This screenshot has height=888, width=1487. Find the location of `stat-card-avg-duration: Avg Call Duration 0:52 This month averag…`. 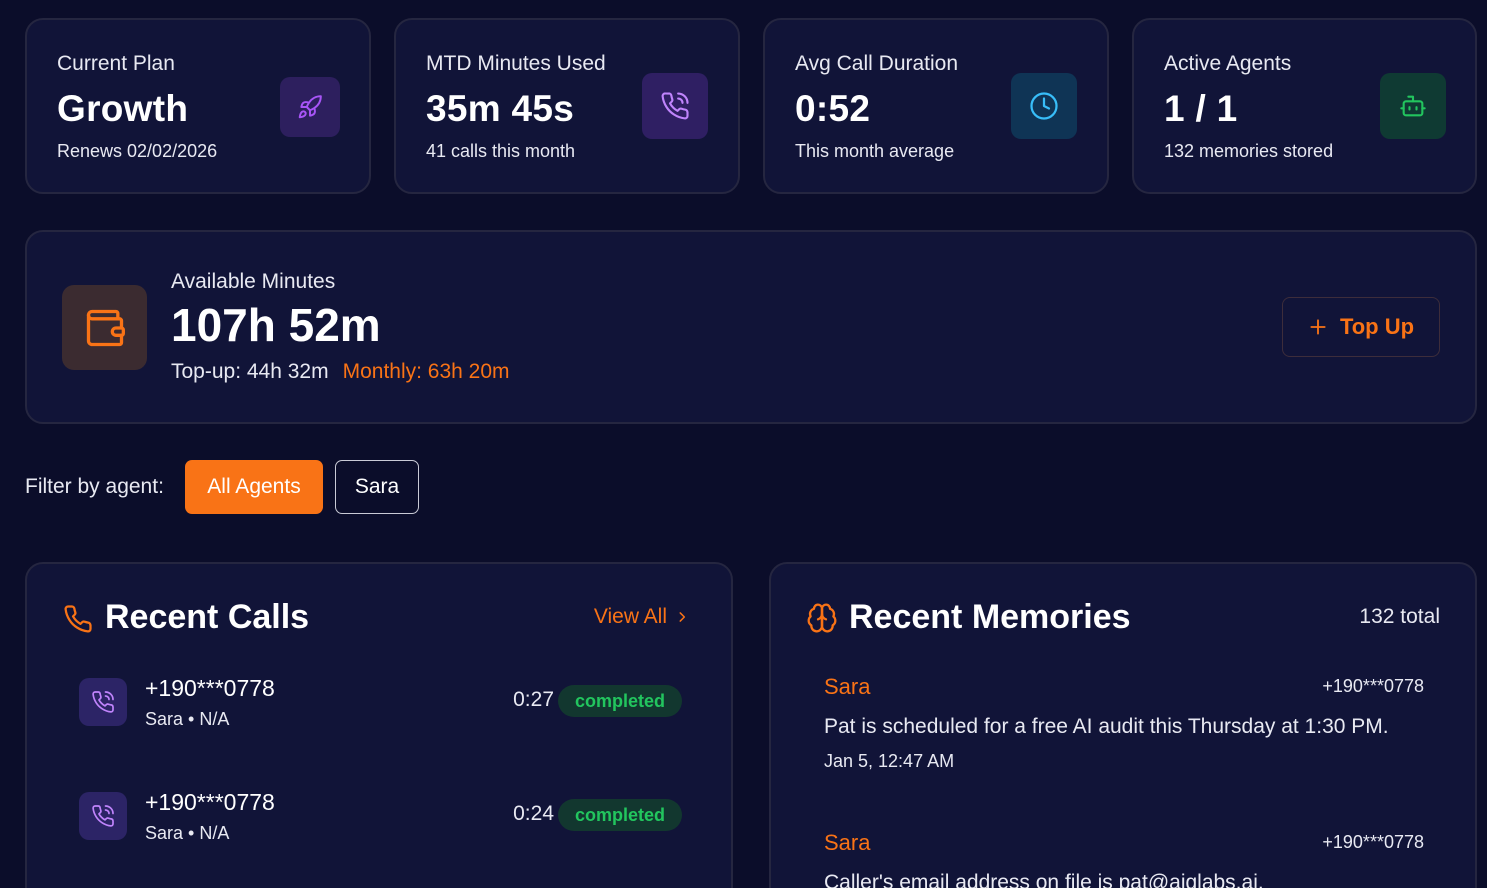

stat-card-avg-duration: Avg Call Duration 0:52 This month averag… is located at coordinates (936, 106).